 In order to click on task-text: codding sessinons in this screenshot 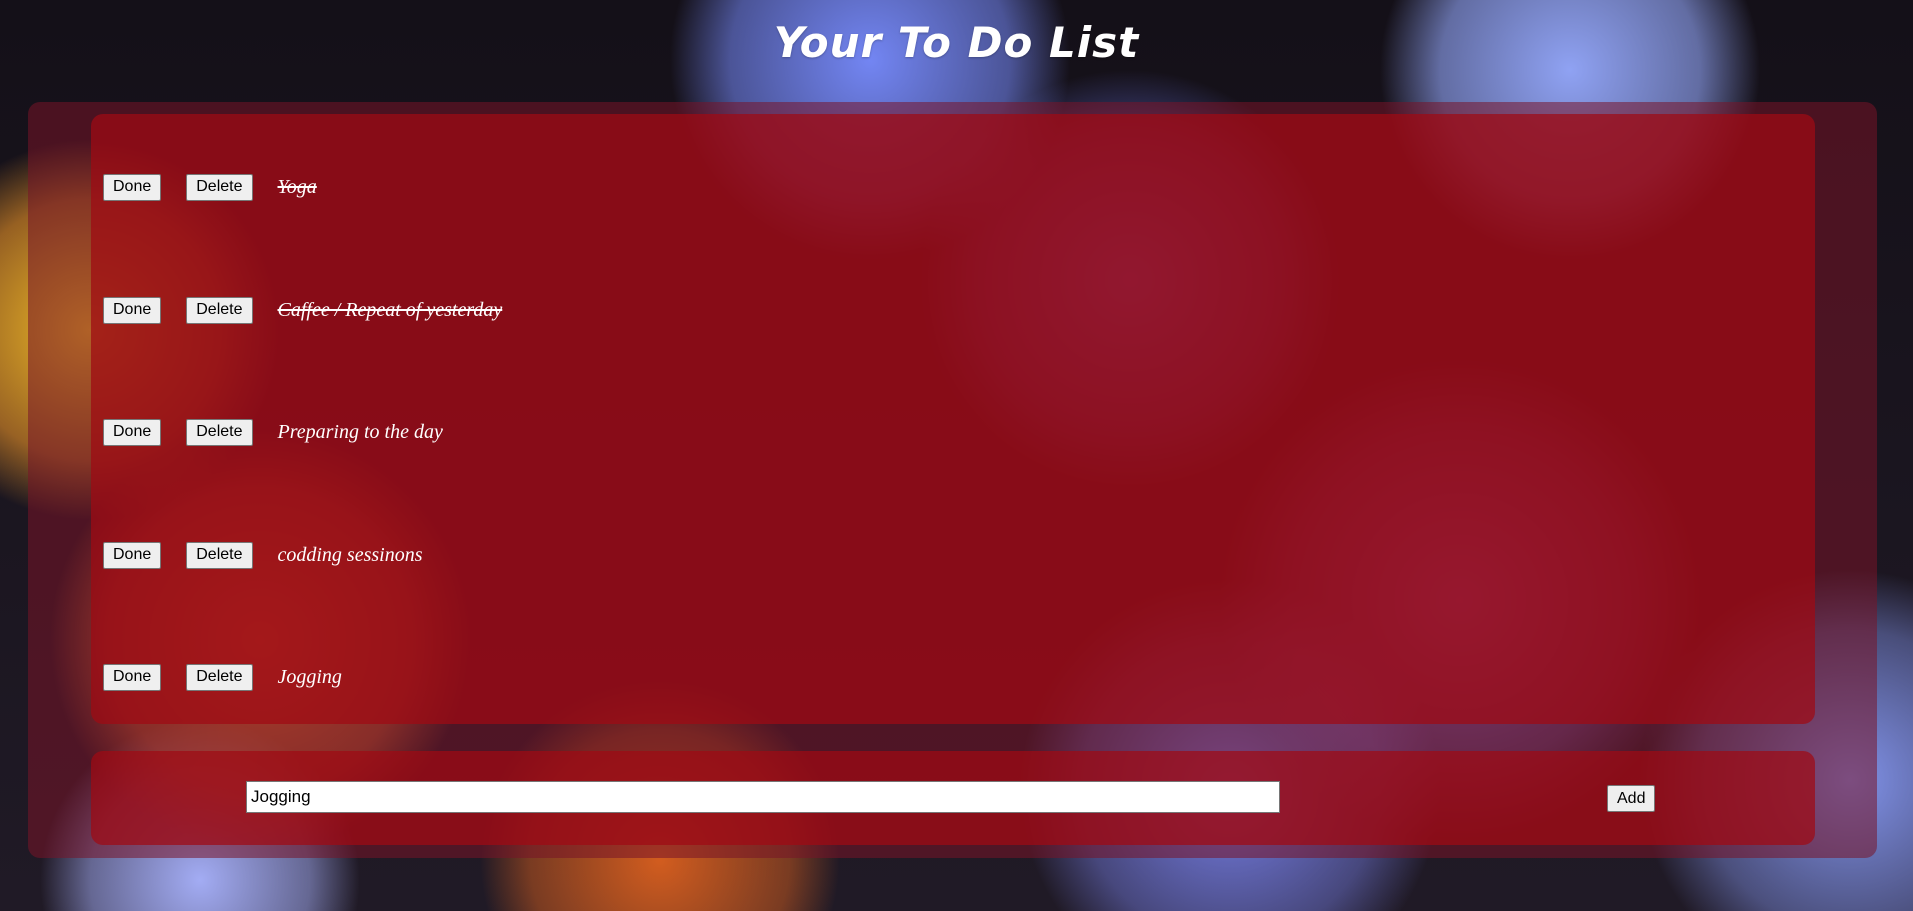, I will do `click(350, 554)`.